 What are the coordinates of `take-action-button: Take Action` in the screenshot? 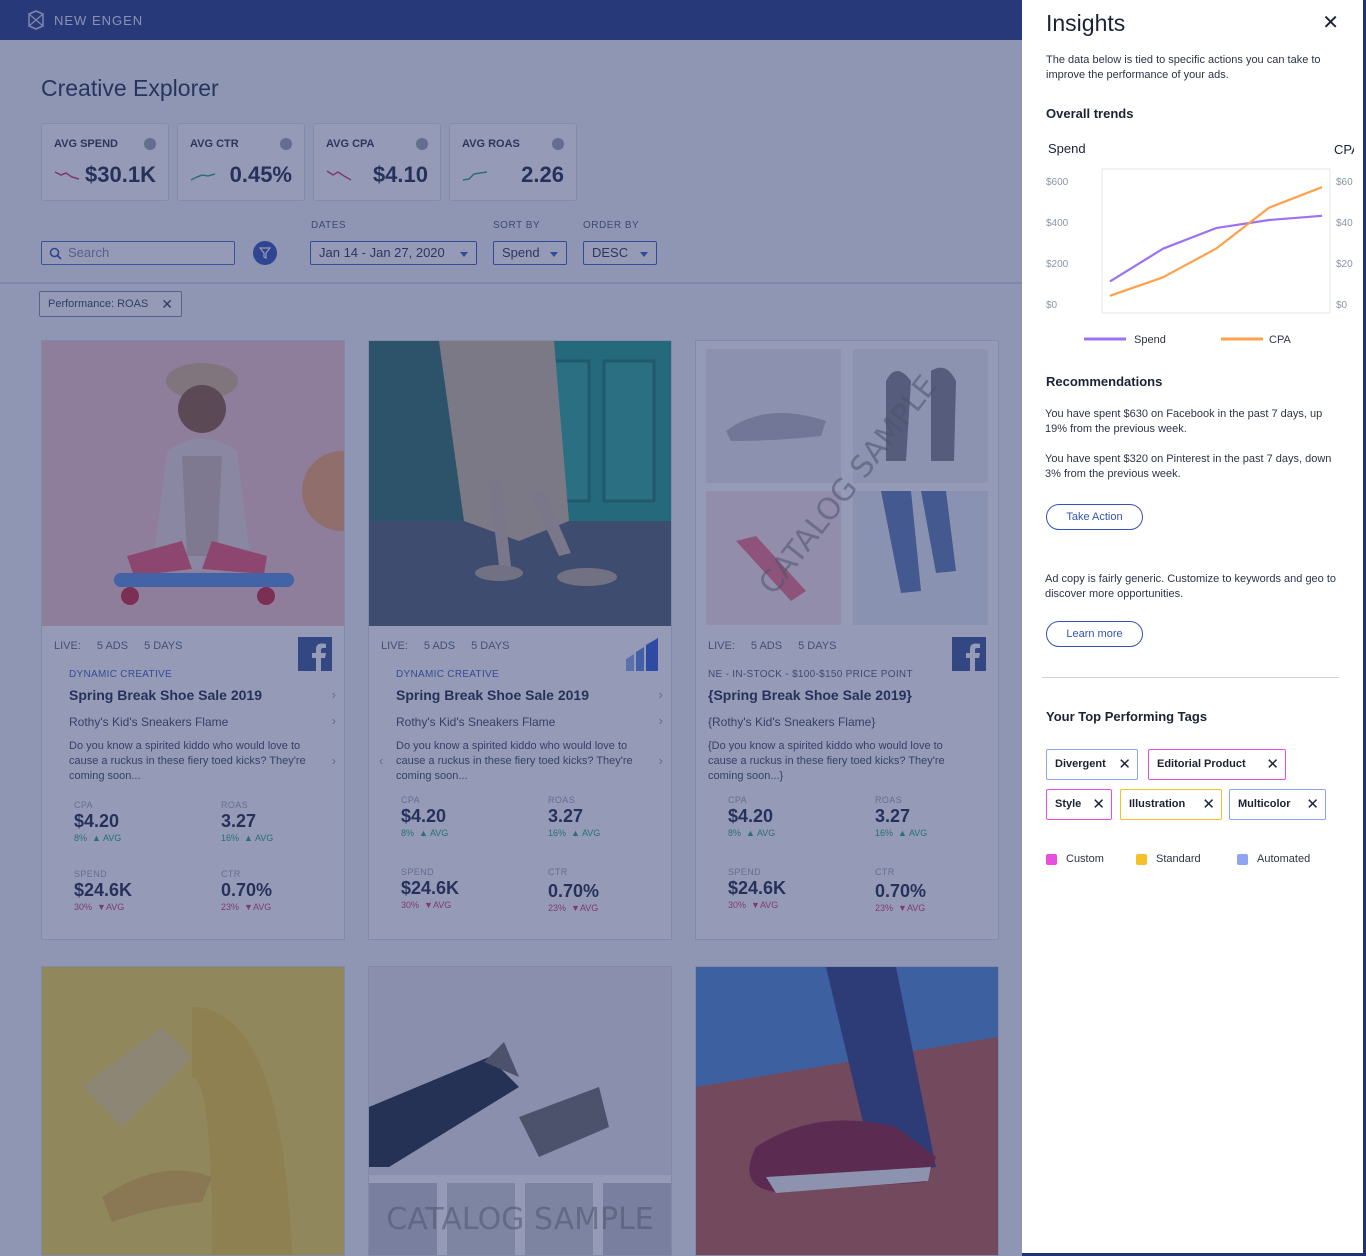 It's located at (1094, 517).